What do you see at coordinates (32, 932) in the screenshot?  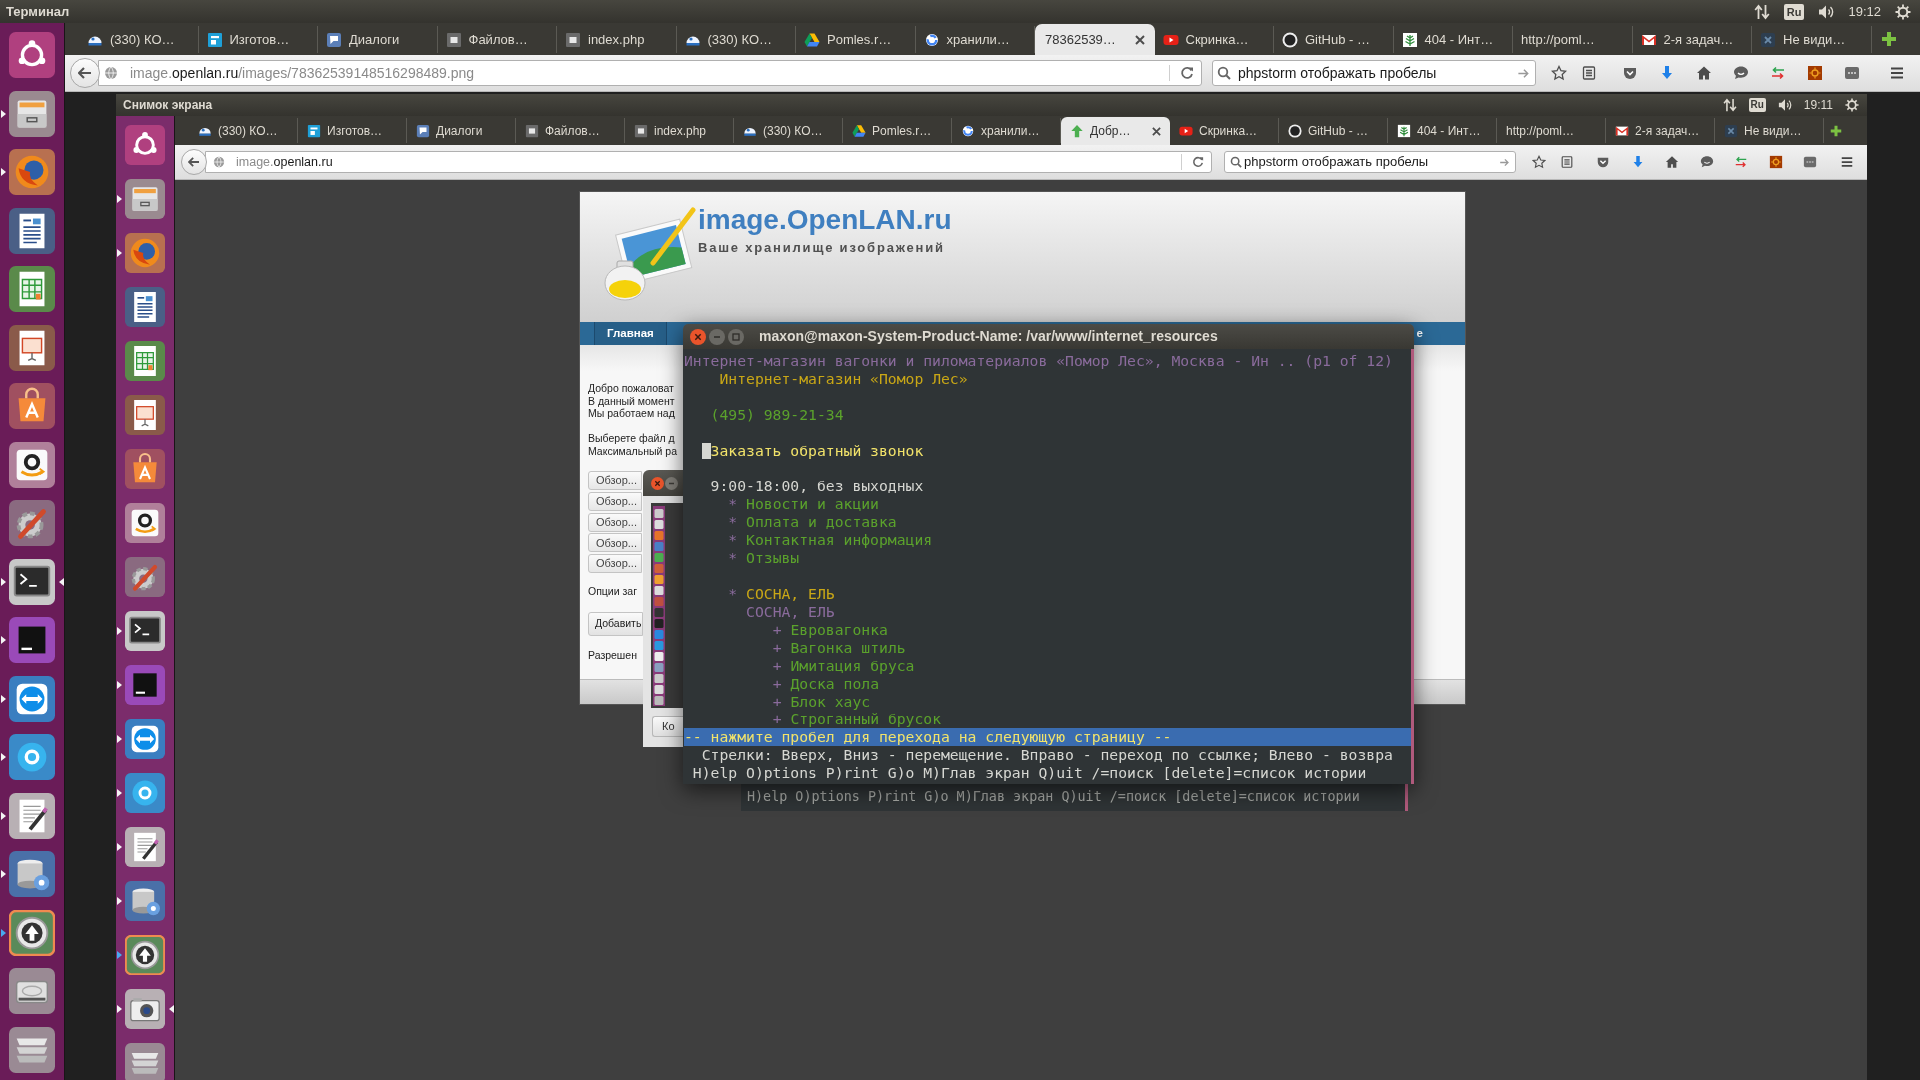 I see `update-arrow-icon` at bounding box center [32, 932].